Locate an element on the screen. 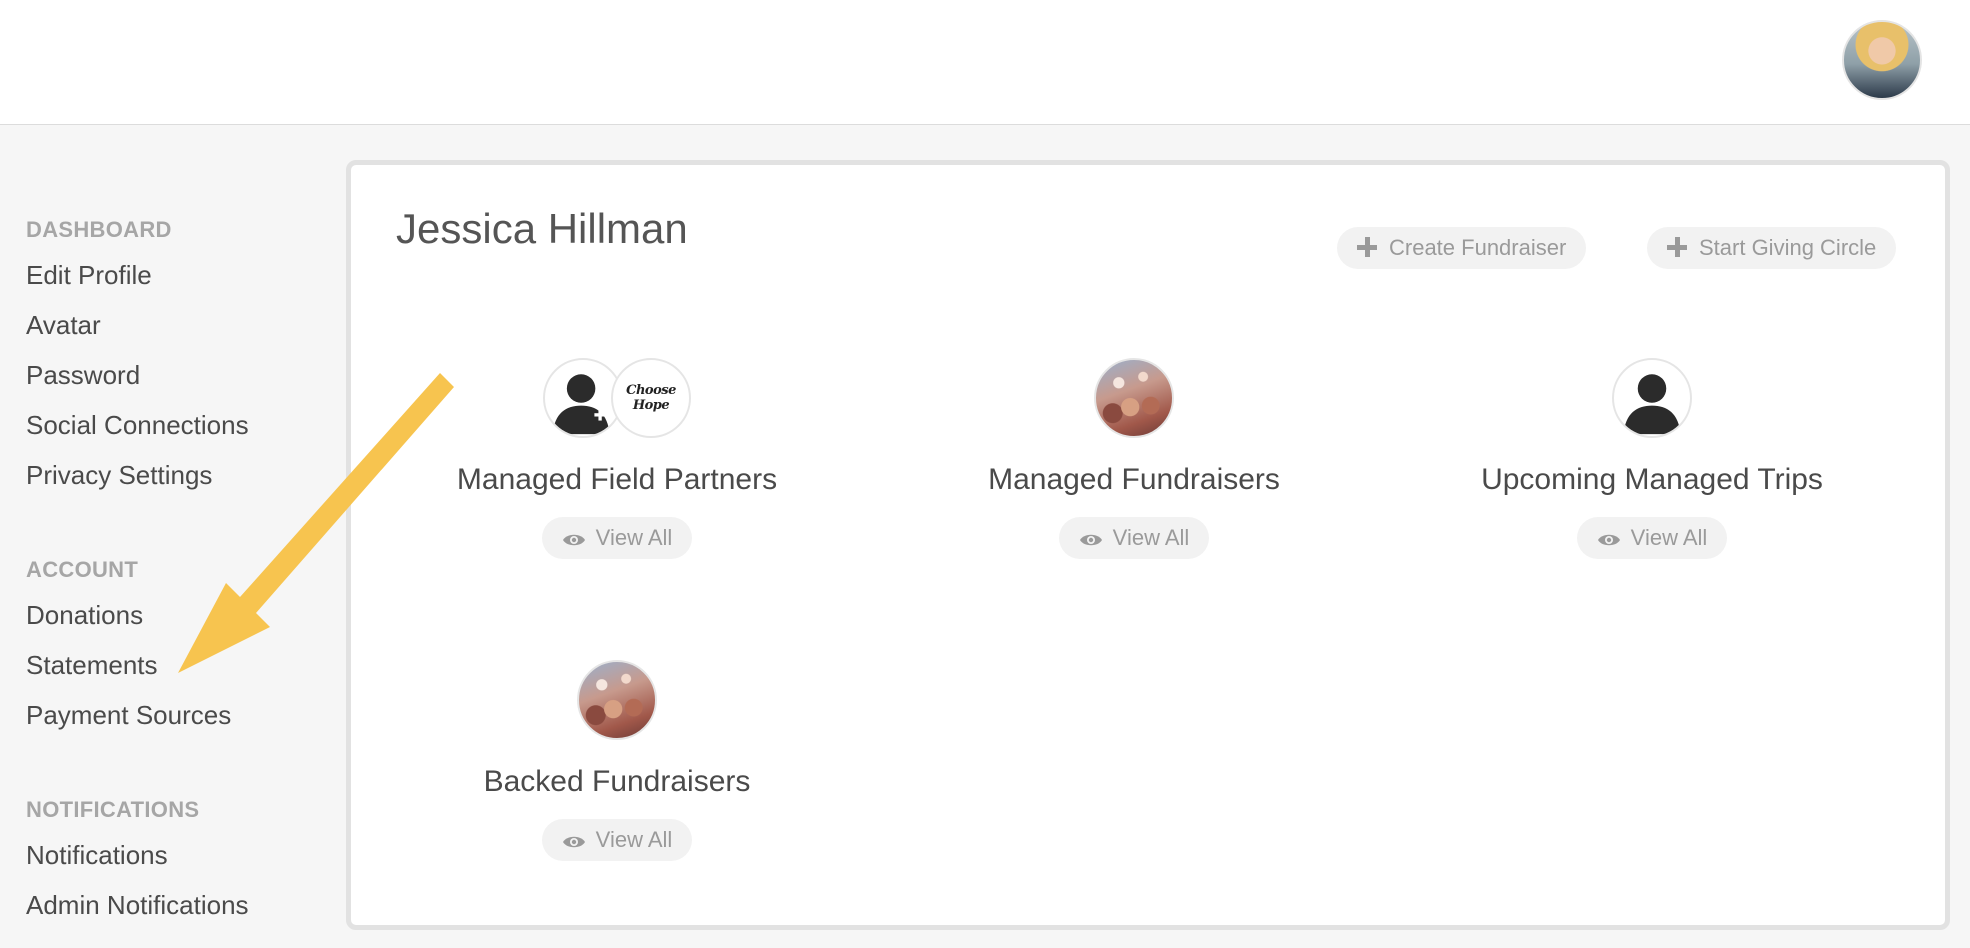 Image resolution: width=1970 pixels, height=948 pixels. sidebar-item-notifications: Notifications is located at coordinates (176, 855).